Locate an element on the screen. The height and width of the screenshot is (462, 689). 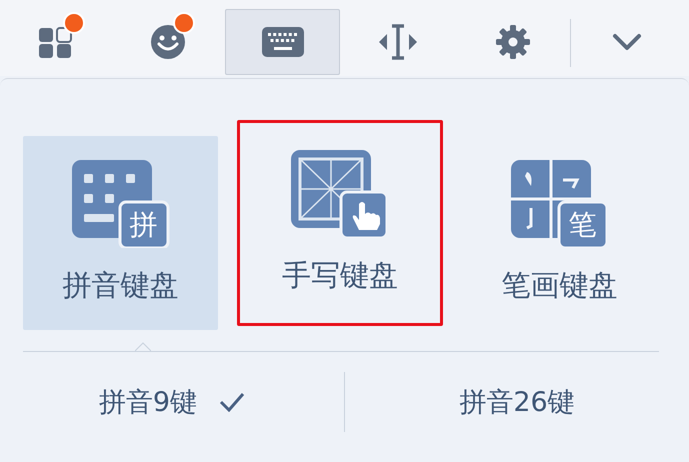
chevron-down-icon is located at coordinates (627, 42).